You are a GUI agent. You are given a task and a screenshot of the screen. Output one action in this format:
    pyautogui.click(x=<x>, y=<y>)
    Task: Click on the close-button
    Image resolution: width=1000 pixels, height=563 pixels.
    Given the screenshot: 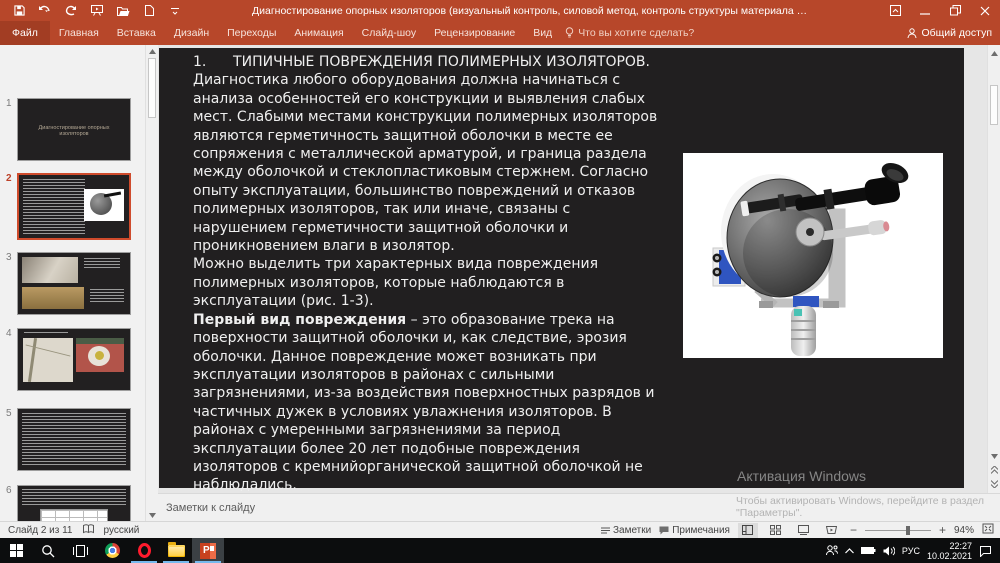 What is the action you would take?
    pyautogui.click(x=985, y=10)
    